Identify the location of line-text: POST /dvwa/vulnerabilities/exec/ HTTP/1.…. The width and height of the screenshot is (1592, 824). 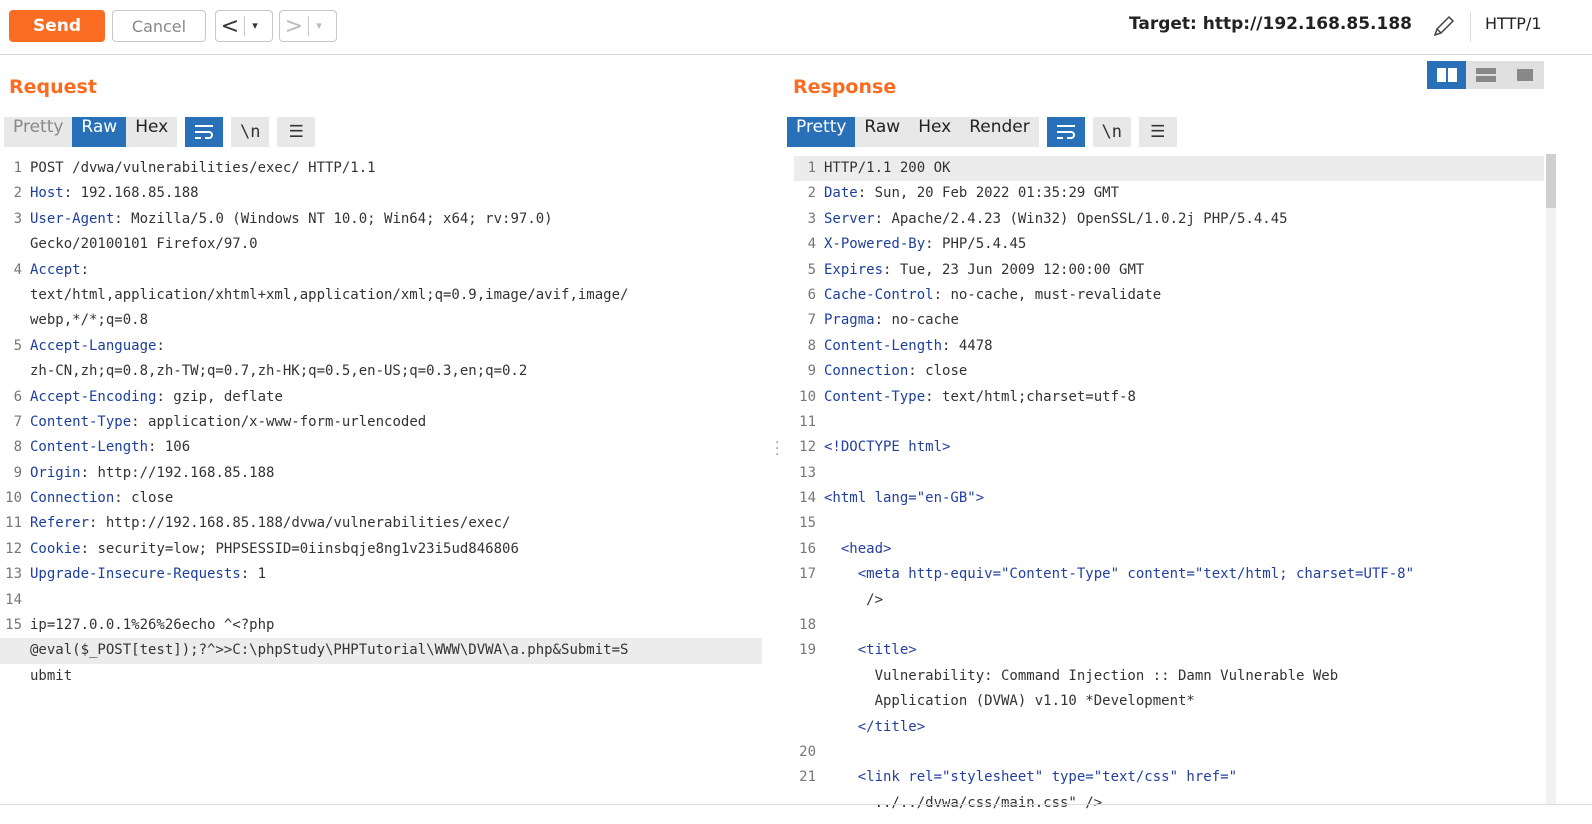
(203, 168).